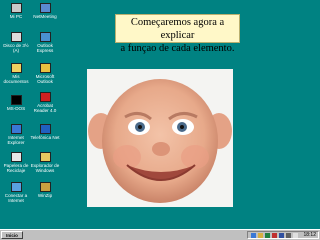 The width and height of the screenshot is (320, 240). I want to click on desktop-icon-label: Acrobat Reader 4.0, so click(45, 108).